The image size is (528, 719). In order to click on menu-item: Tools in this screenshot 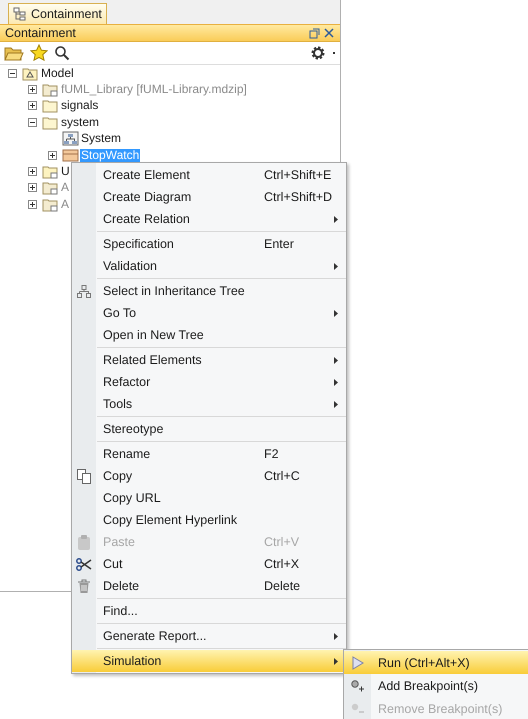, I will do `click(209, 404)`.